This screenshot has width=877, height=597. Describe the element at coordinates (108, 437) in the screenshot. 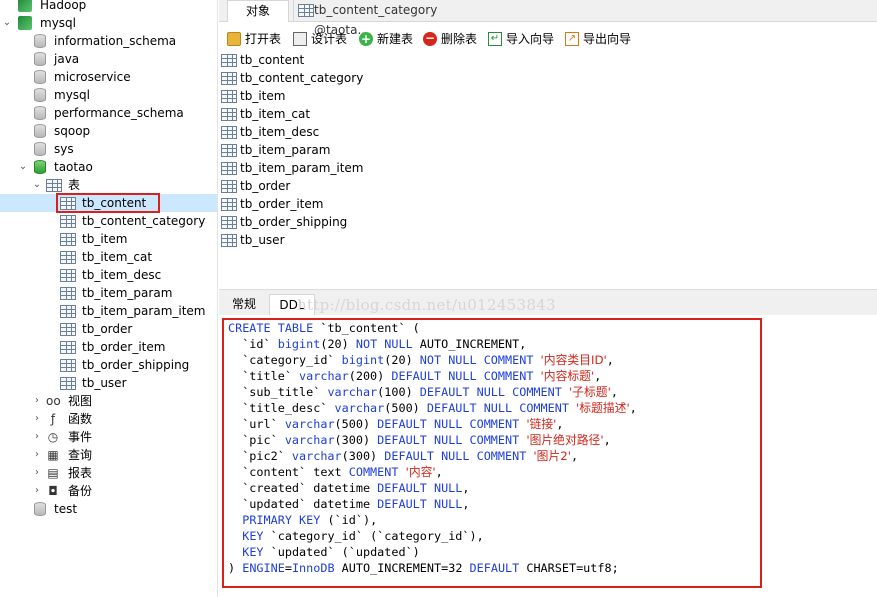

I see `tree-item: › ◷ 事件` at that location.